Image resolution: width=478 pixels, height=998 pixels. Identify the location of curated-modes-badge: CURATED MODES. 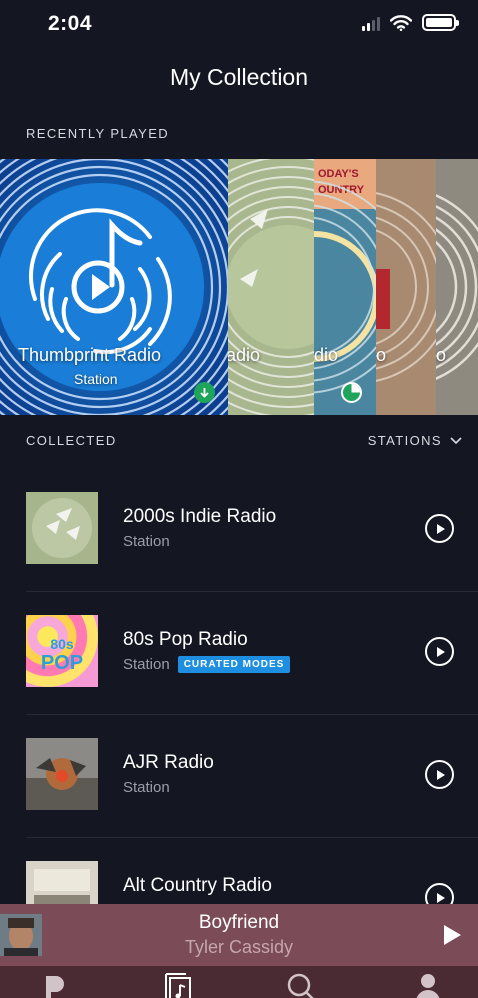
(234, 664).